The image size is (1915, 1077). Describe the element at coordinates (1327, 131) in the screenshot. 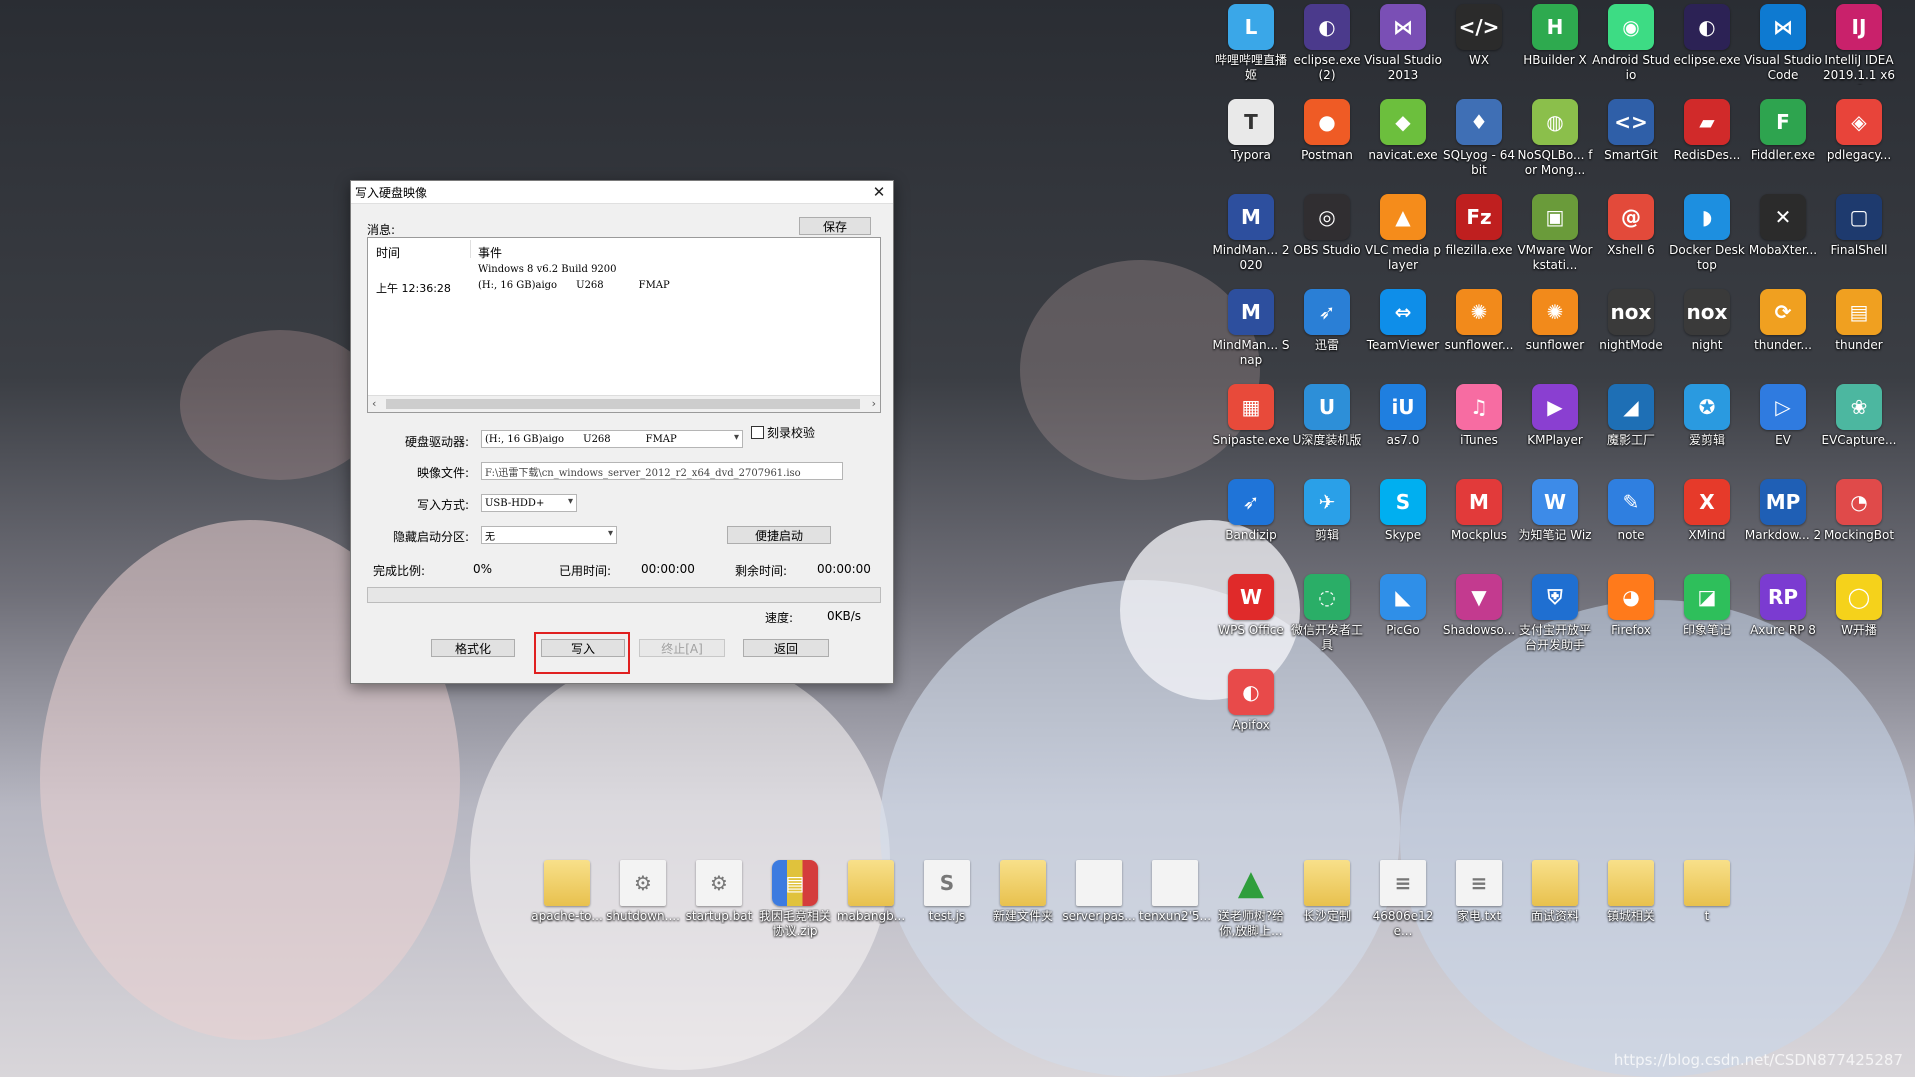

I see `desktop-icon: ● Postman` at that location.